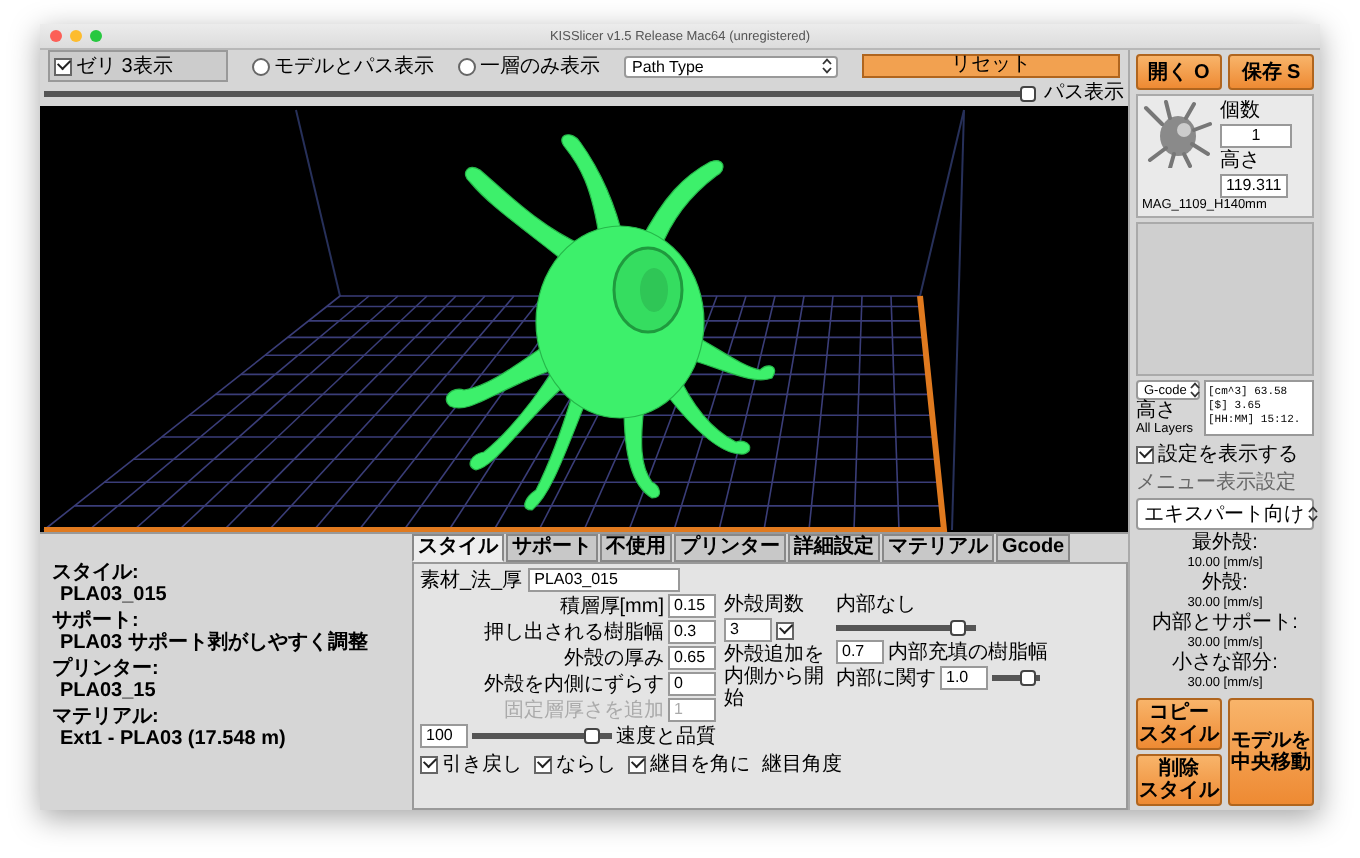 The height and width of the screenshot is (858, 1360). Describe the element at coordinates (775, 677) in the screenshot. I see `shells-note: 外殻追加を内側から開始` at that location.